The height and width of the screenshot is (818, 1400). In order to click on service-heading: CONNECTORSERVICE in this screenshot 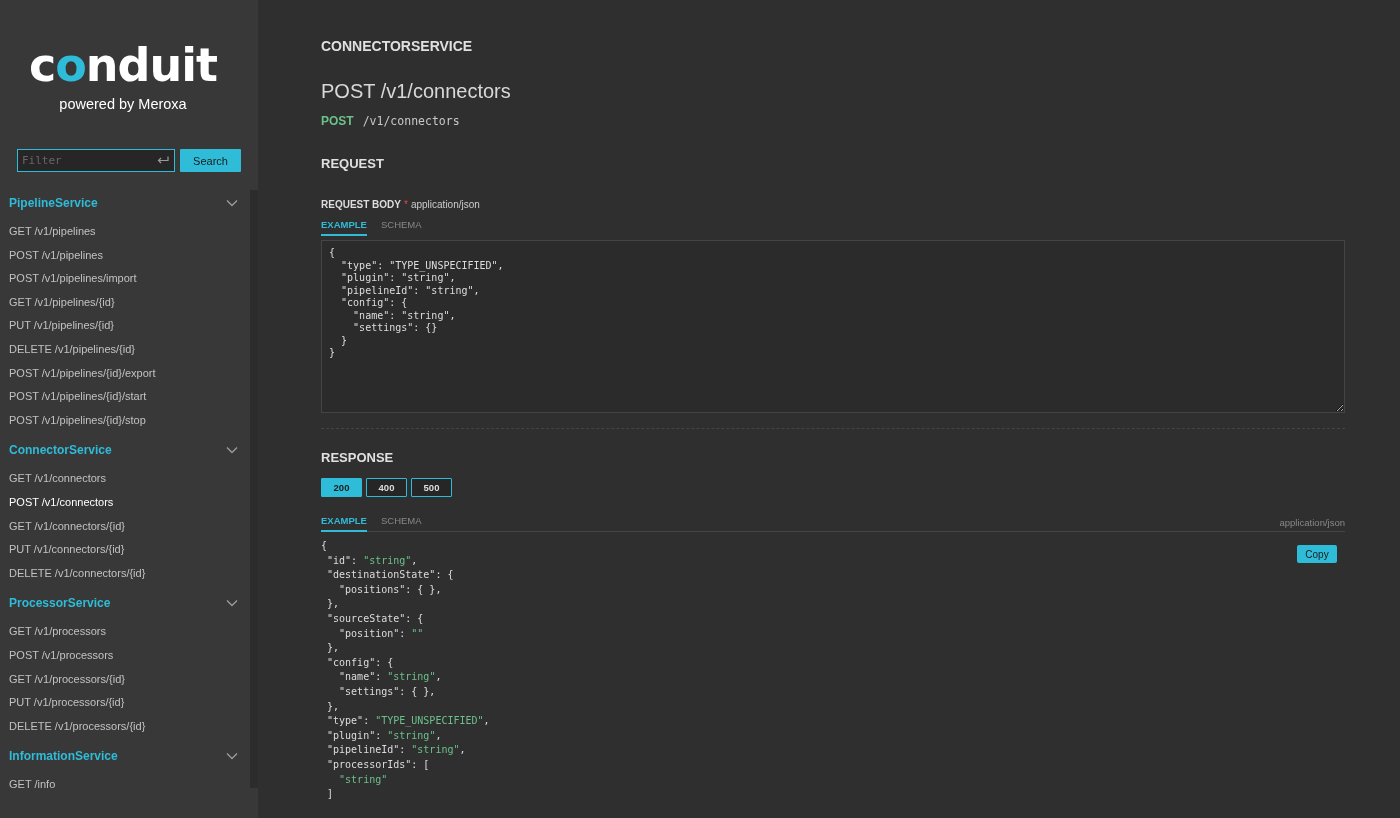, I will do `click(397, 46)`.